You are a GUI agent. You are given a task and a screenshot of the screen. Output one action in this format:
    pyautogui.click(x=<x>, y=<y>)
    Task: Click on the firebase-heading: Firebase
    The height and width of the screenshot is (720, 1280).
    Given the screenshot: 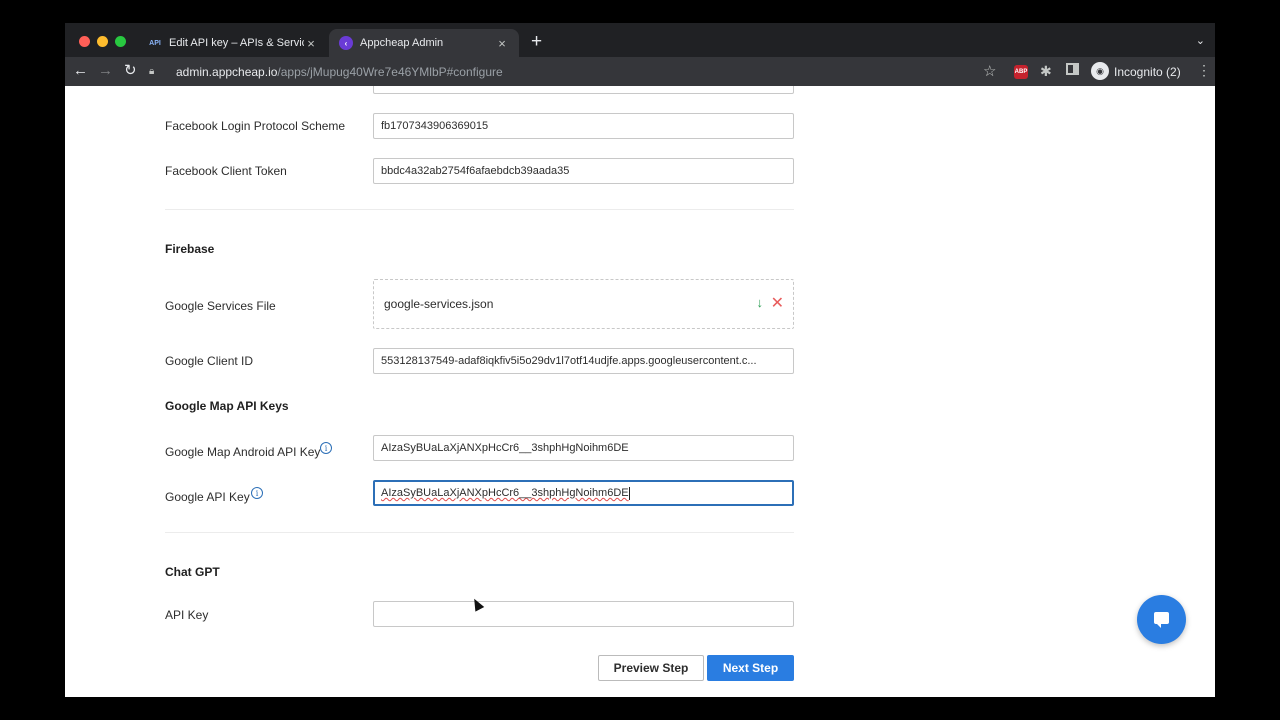 What is the action you would take?
    pyautogui.click(x=190, y=249)
    